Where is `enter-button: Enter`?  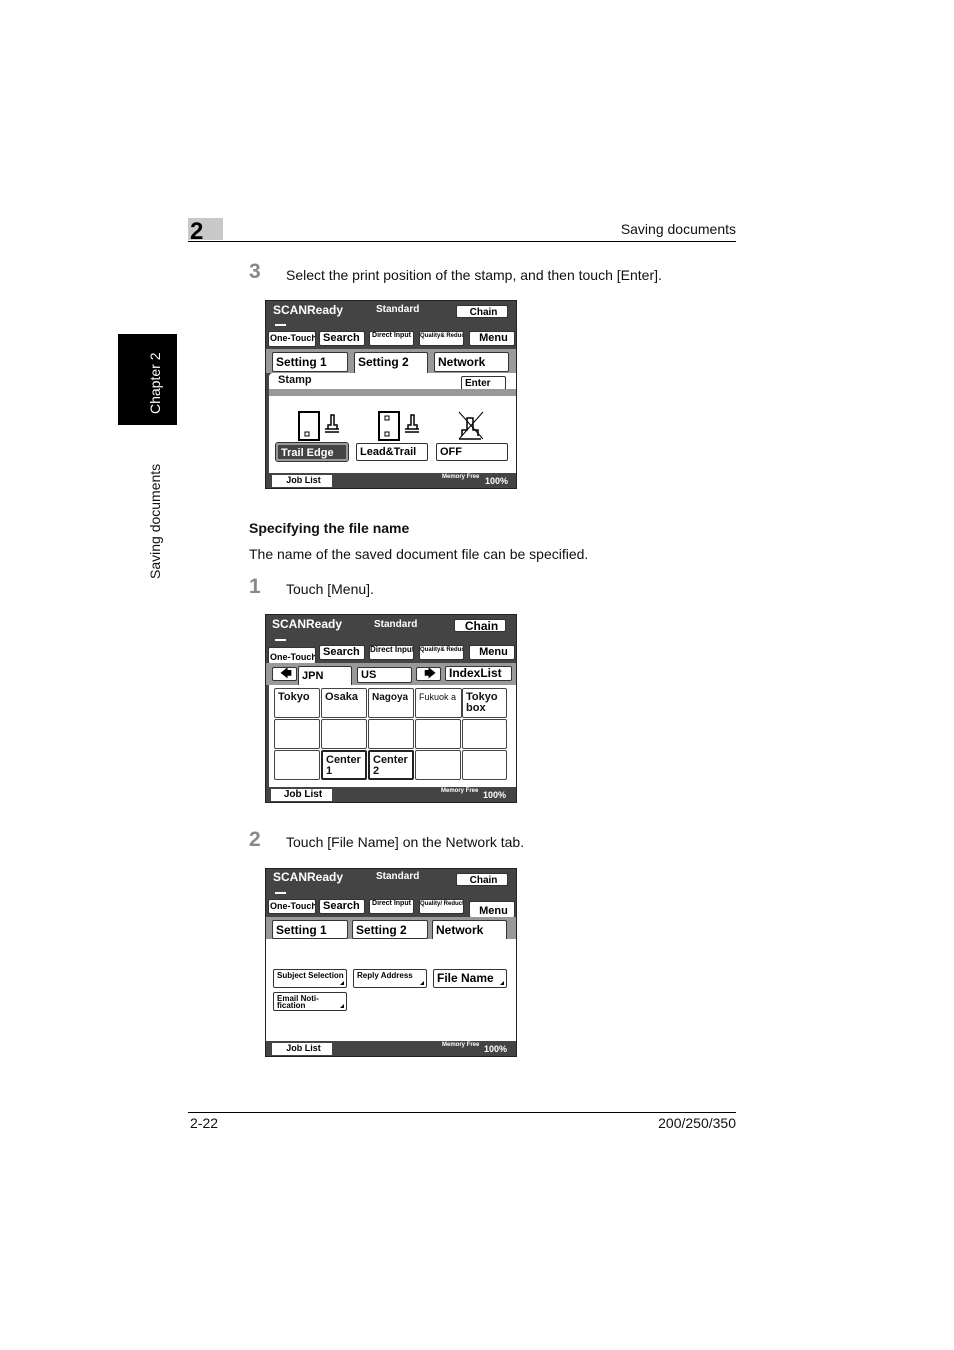
enter-button: Enter is located at coordinates (483, 383).